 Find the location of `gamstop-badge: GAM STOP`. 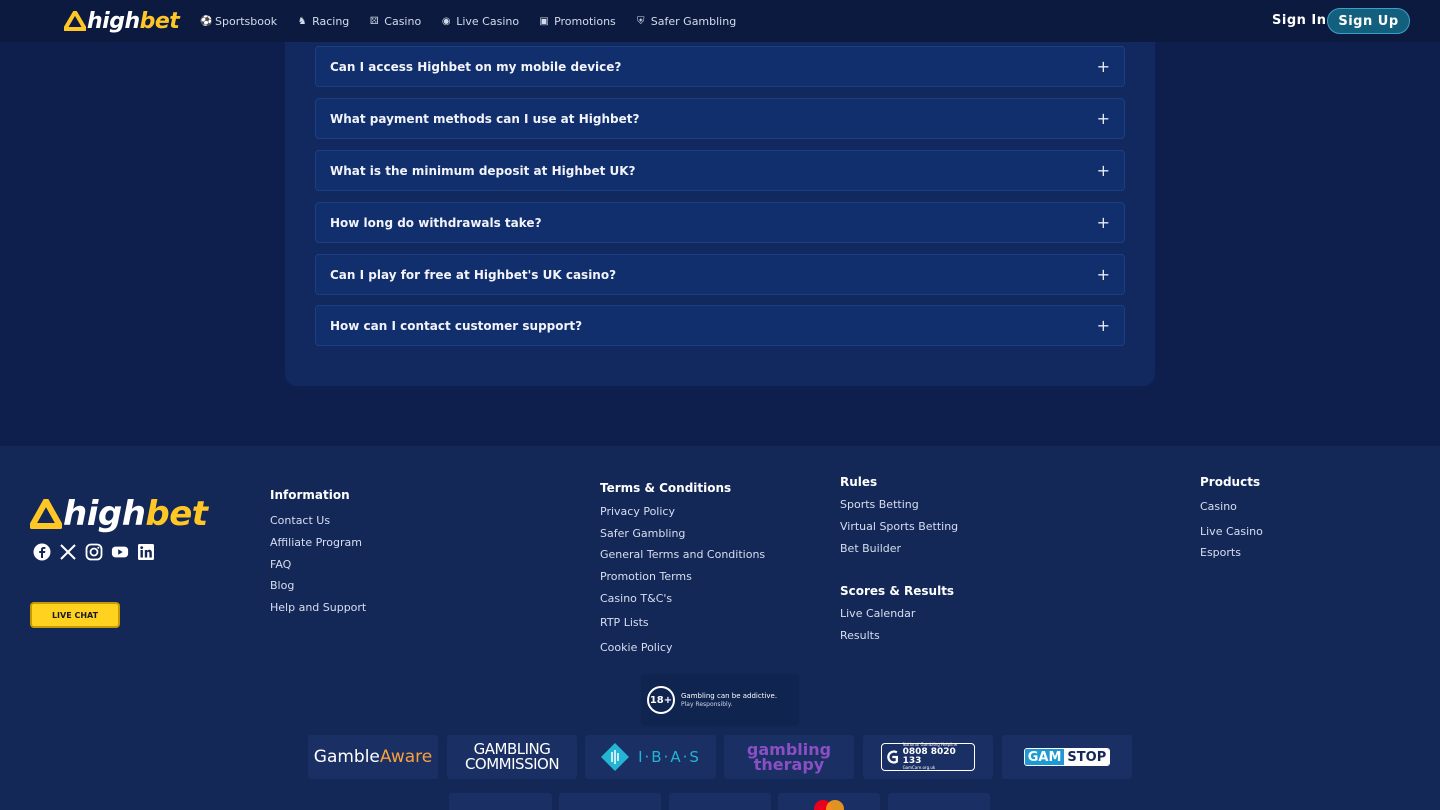

gamstop-badge: GAM STOP is located at coordinates (1067, 757).